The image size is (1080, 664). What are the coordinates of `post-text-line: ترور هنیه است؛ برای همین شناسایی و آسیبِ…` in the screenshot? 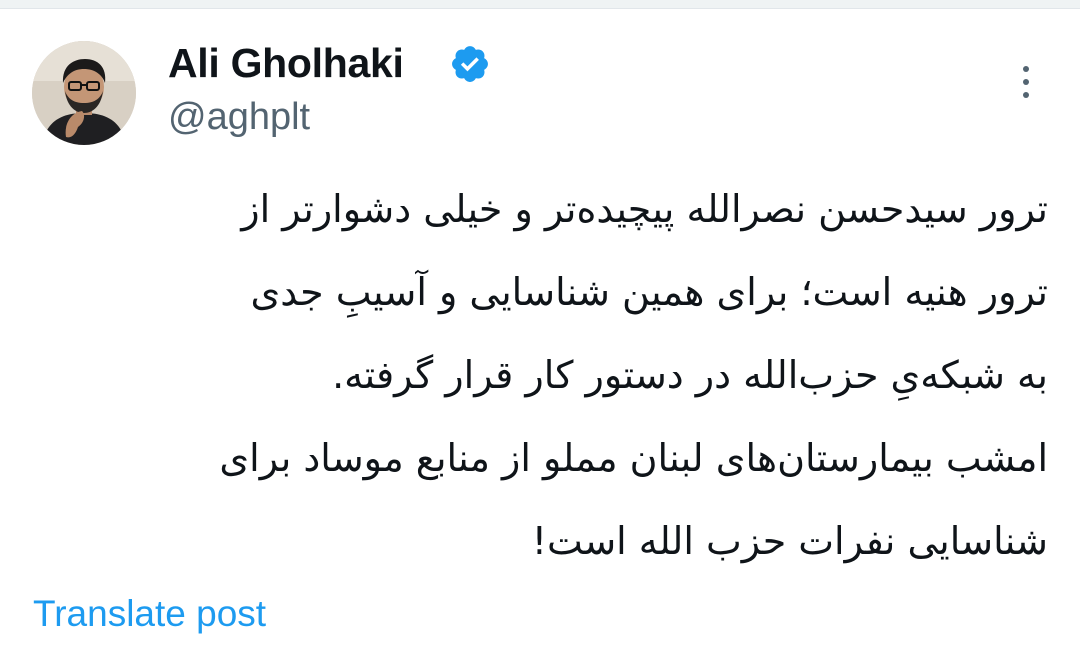 It's located at (649, 292).